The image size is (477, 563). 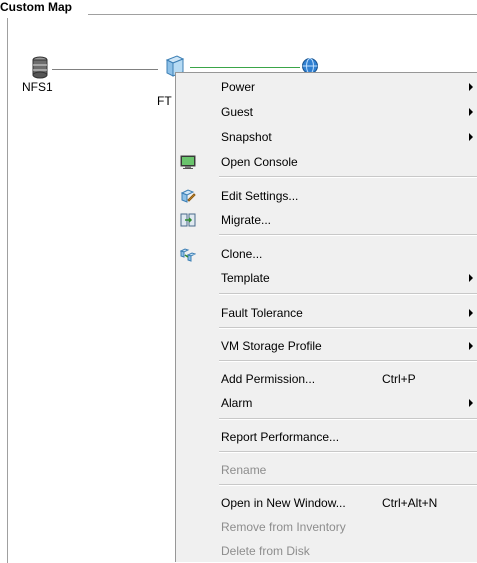 I want to click on menu-item-rename: Rename, so click(x=244, y=470).